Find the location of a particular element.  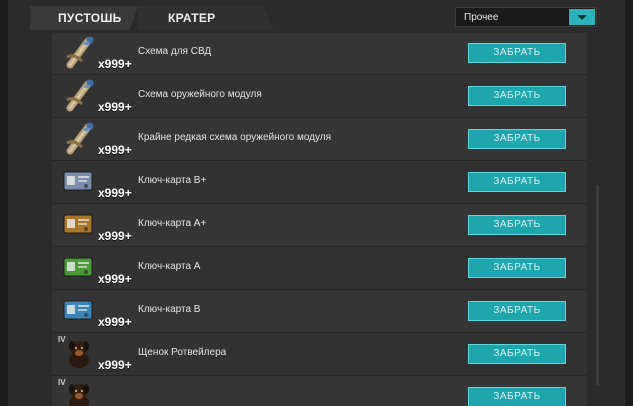

list-item: x999+ Схема для СВД ЗАБРАТЬ is located at coordinates (319, 54).